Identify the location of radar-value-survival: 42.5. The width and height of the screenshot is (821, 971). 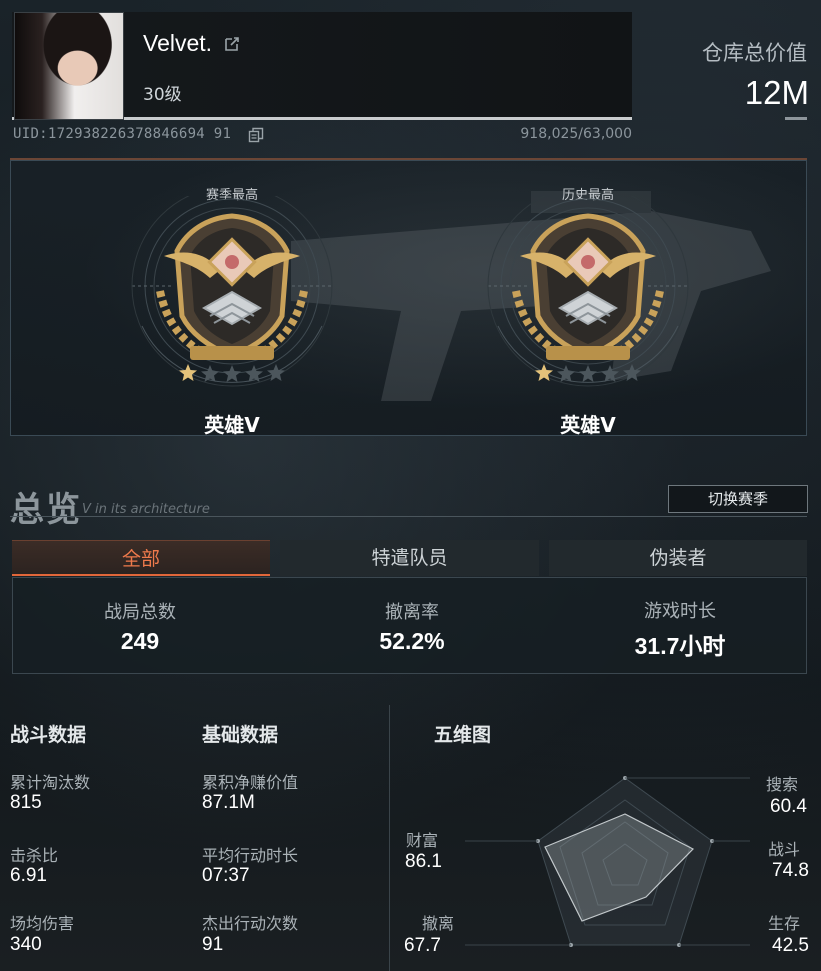
(790, 945).